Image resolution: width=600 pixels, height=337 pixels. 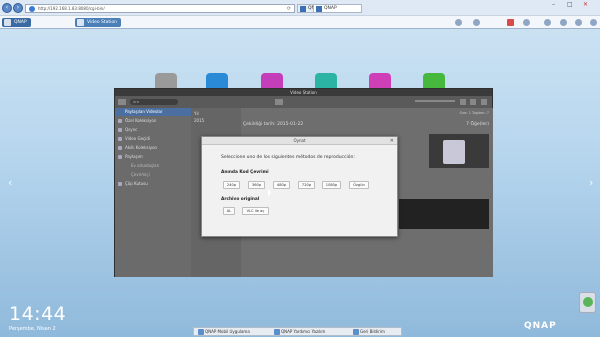 What do you see at coordinates (306, 185) in the screenshot?
I see `resolution-720p-button: 720p` at bounding box center [306, 185].